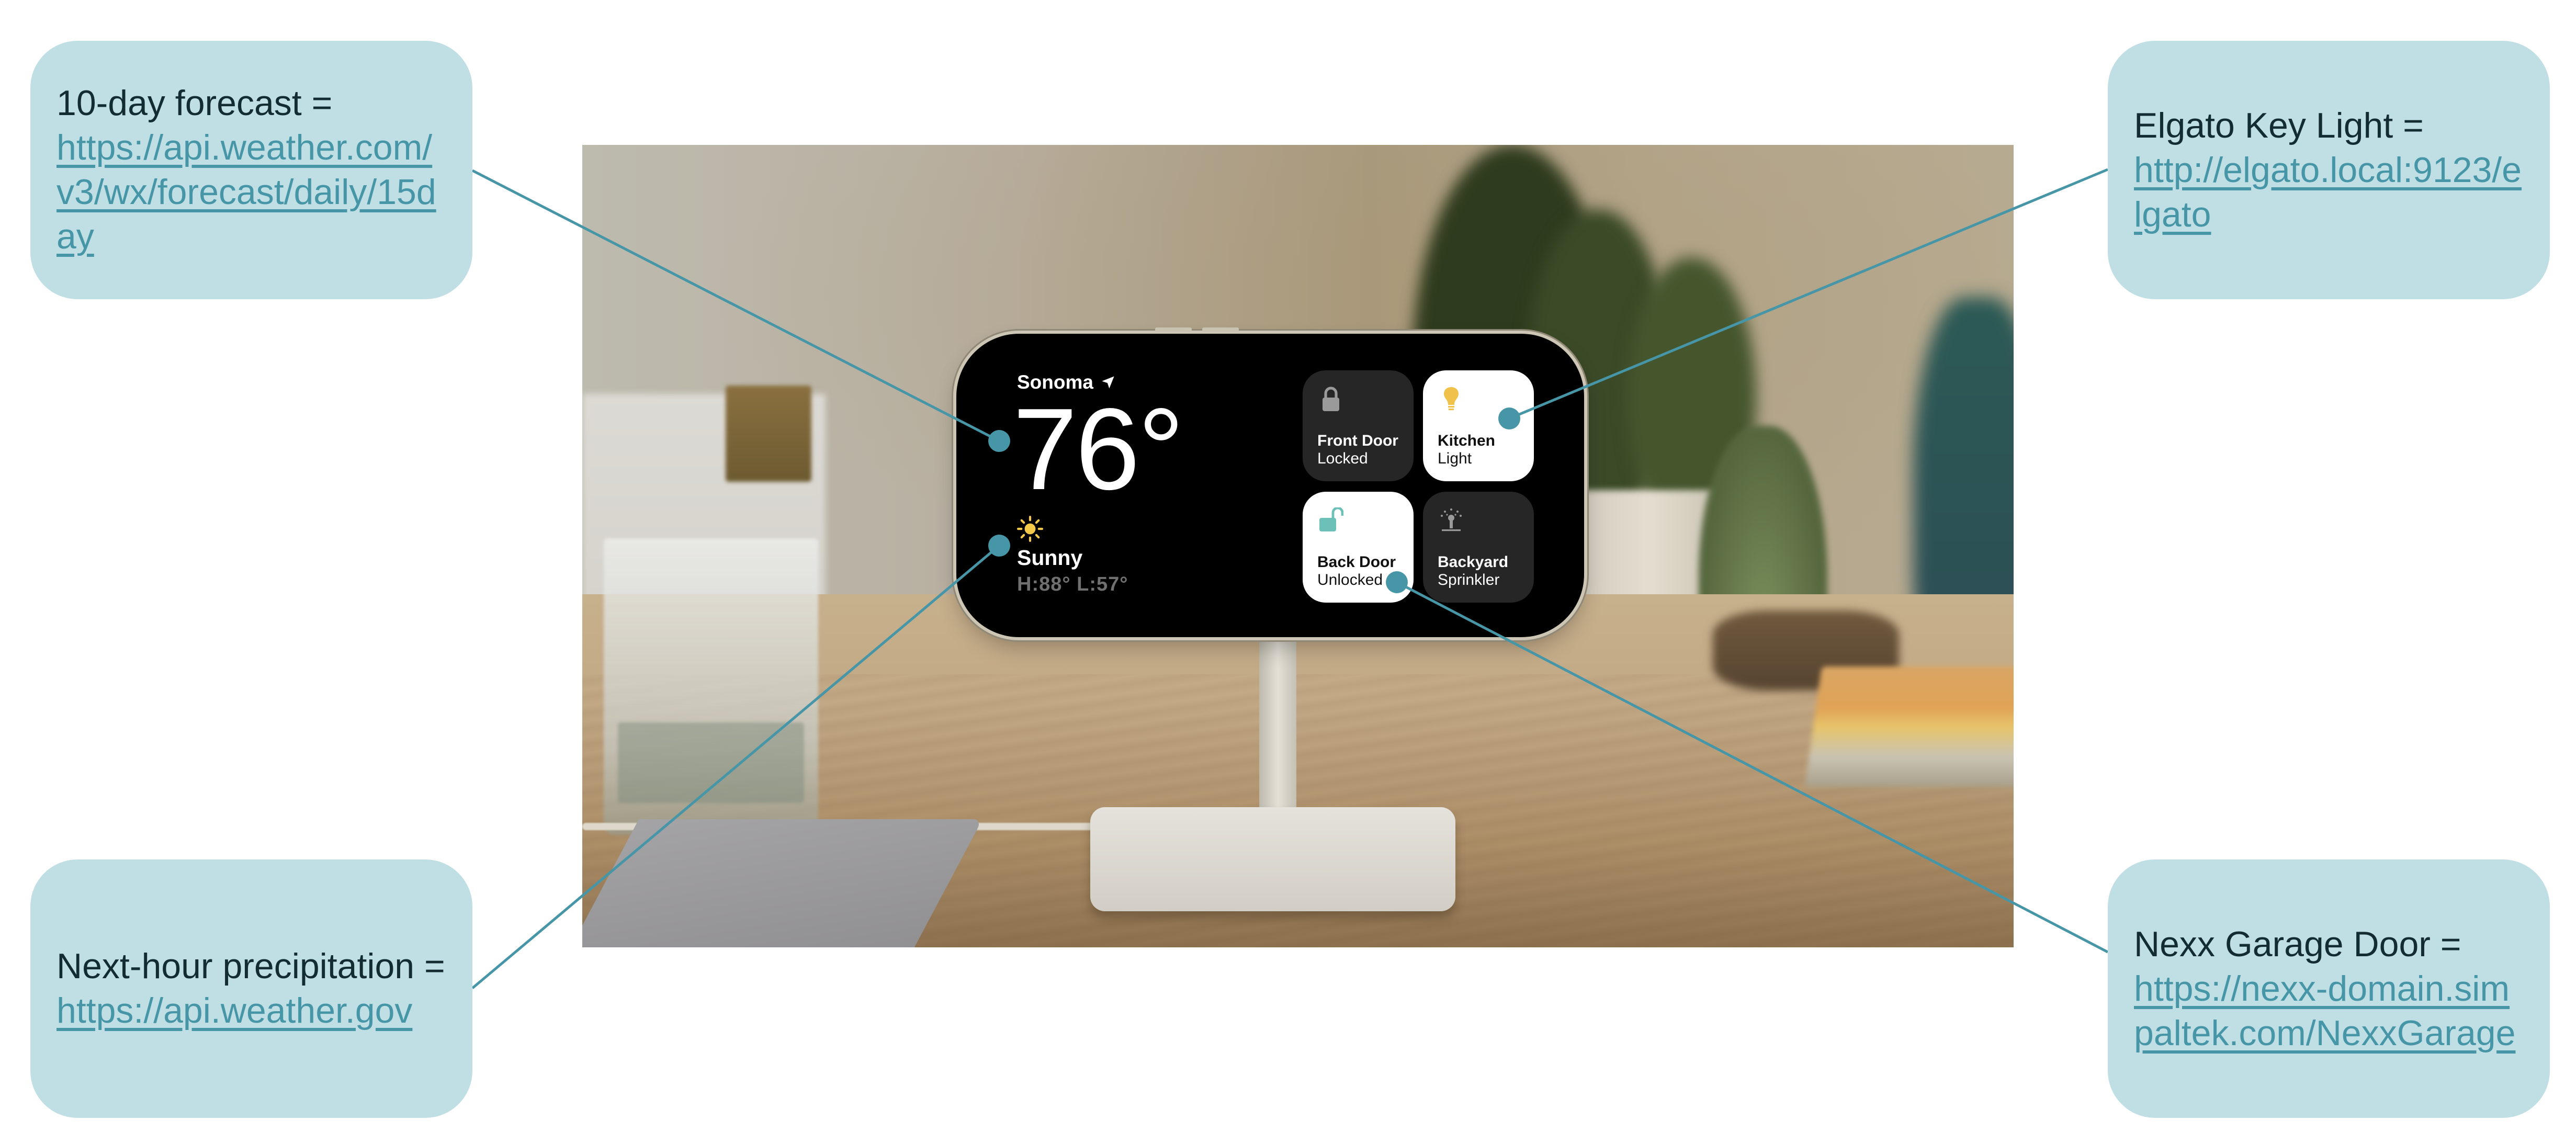 The image size is (2576, 1132). I want to click on tile-name: Back Door, so click(1356, 562).